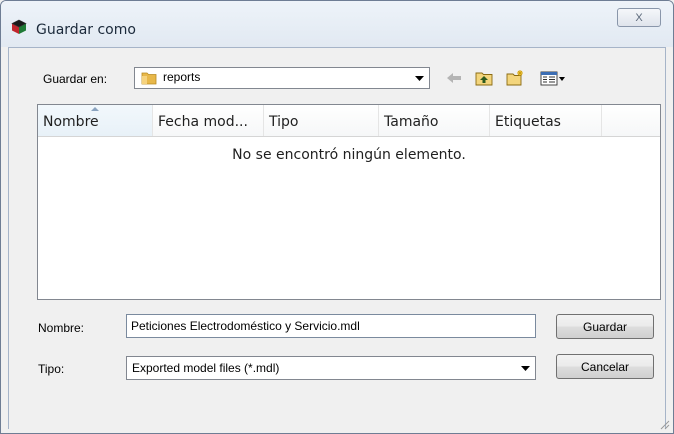 The width and height of the screenshot is (674, 434). What do you see at coordinates (206, 368) in the screenshot?
I see `filetype-value: Exported model files (*.mdl)` at bounding box center [206, 368].